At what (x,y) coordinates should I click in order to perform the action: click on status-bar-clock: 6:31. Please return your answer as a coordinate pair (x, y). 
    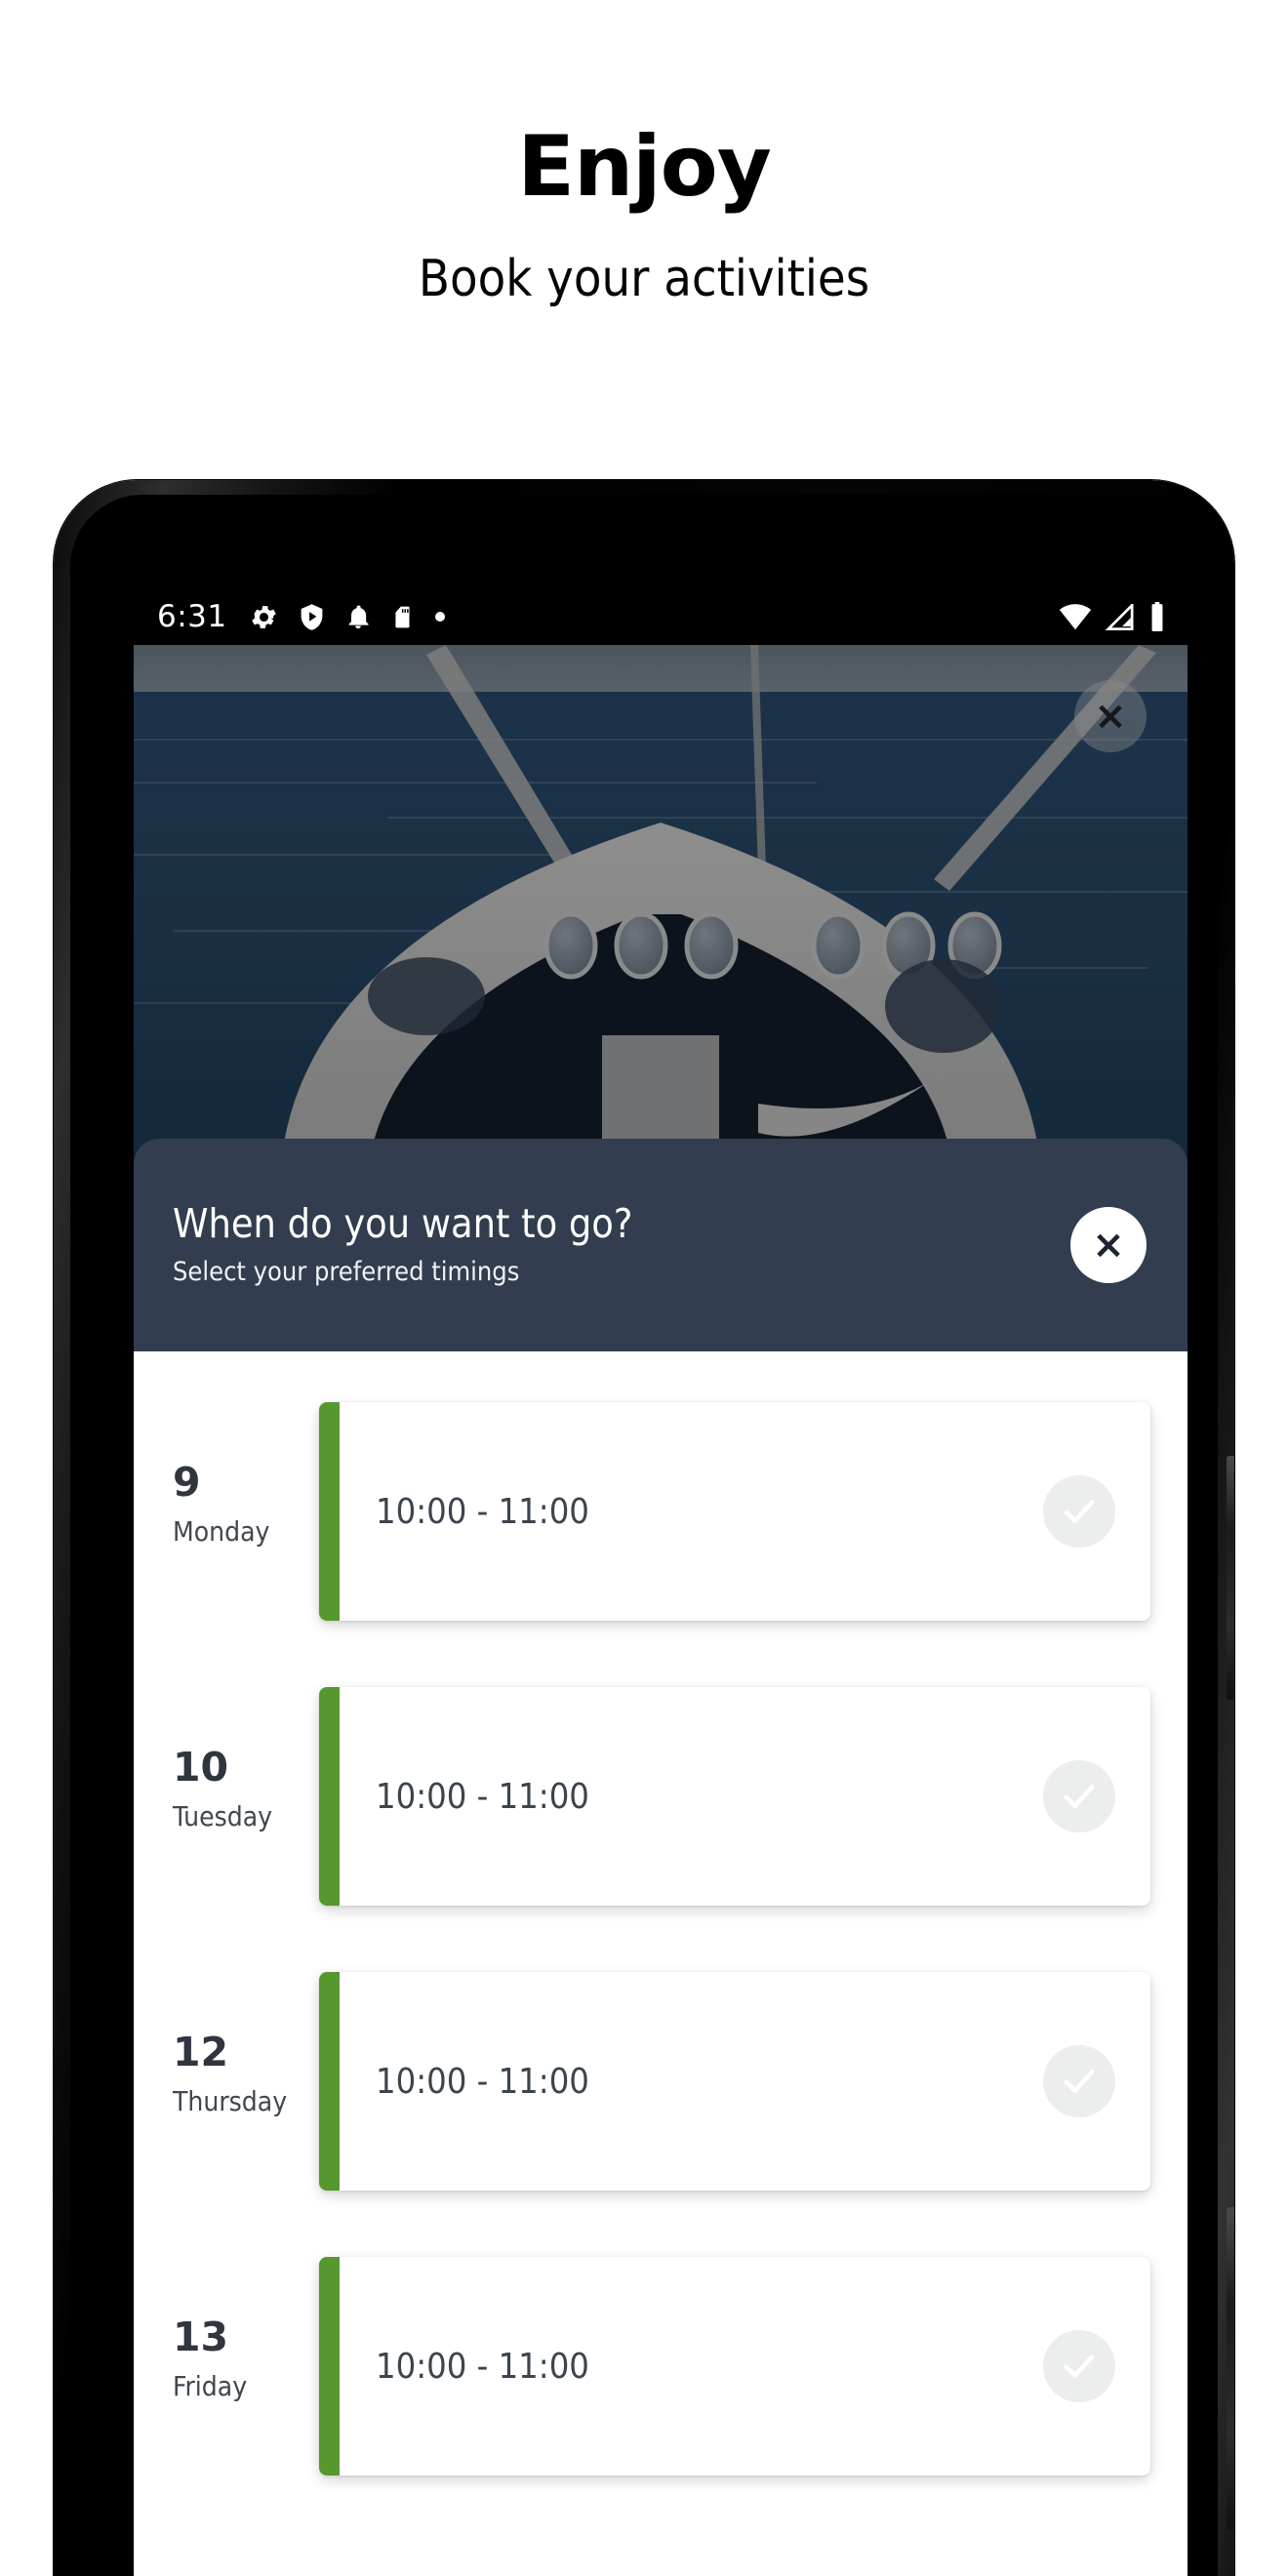
    Looking at the image, I should click on (192, 616).